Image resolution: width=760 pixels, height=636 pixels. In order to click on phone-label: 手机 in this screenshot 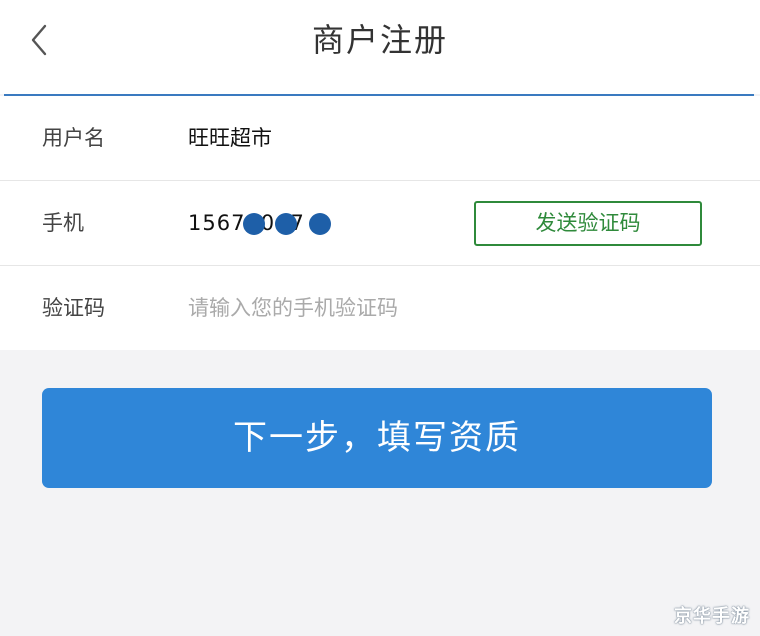, I will do `click(63, 223)`.